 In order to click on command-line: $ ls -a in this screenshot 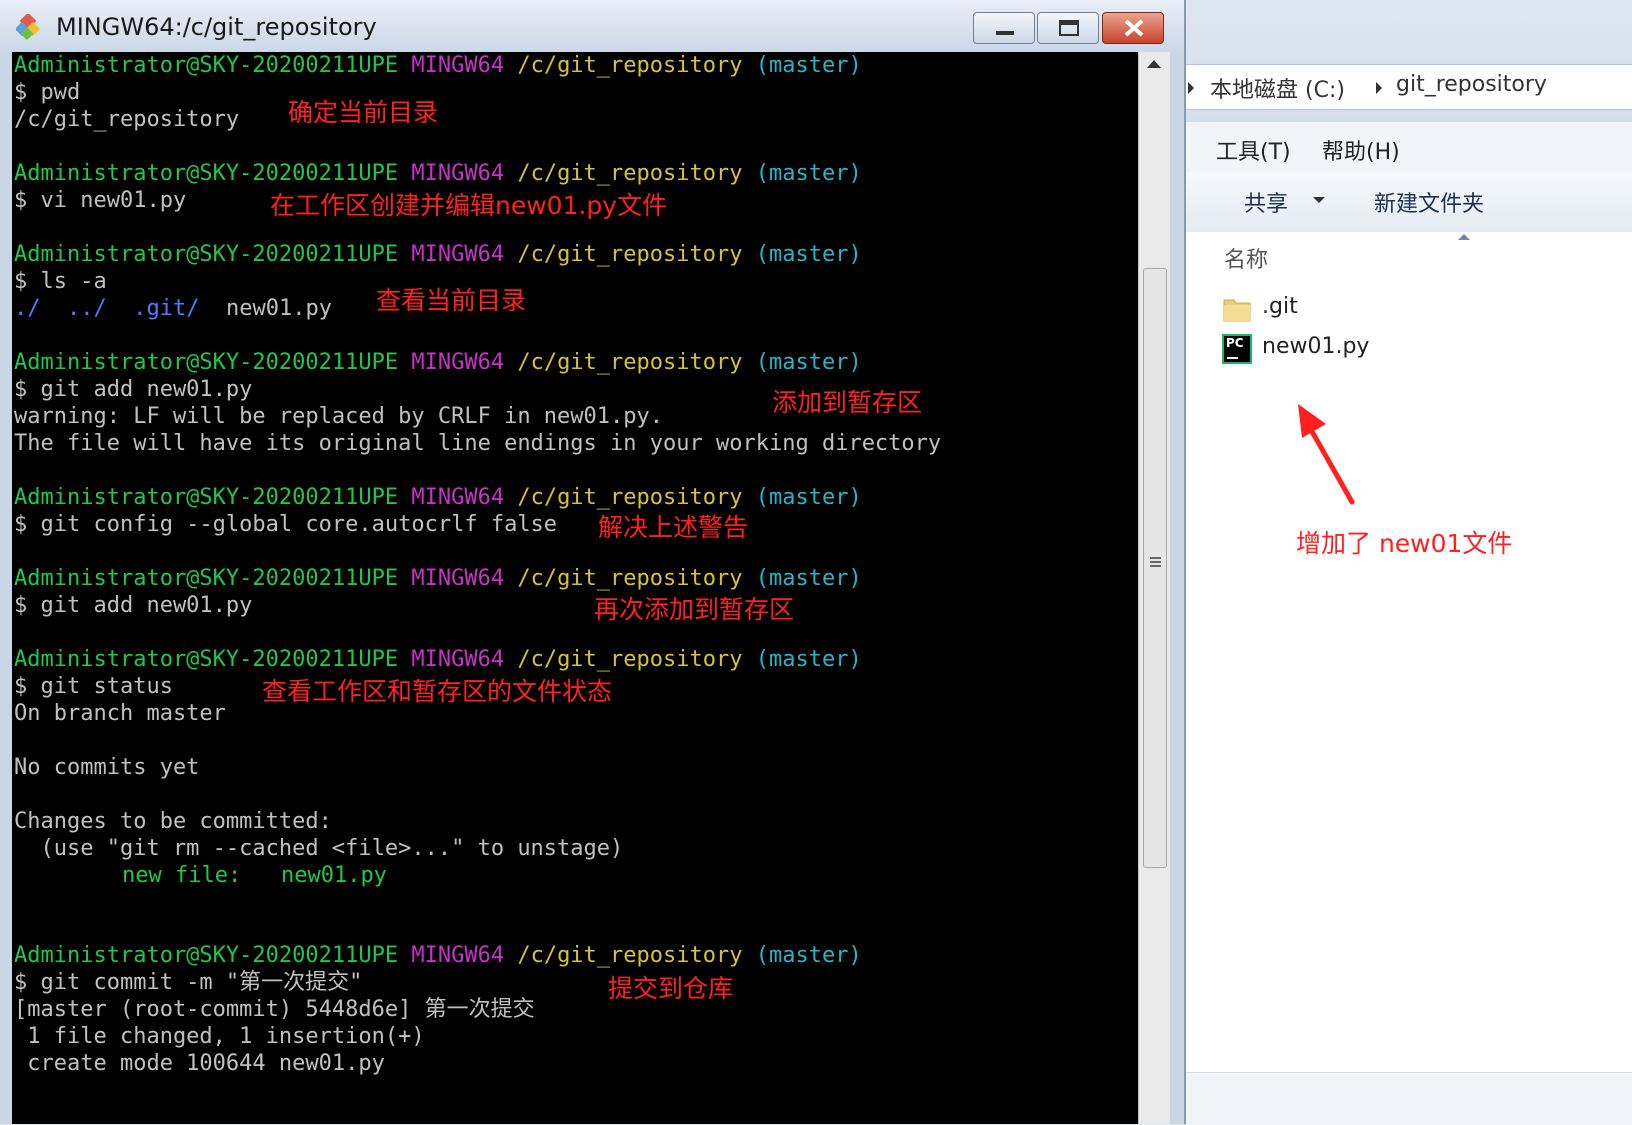, I will do `click(60, 281)`.